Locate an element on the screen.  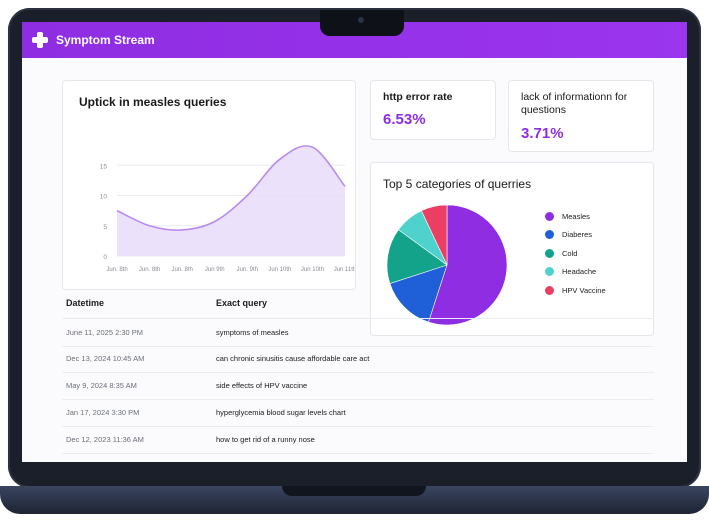
laptop-notch is located at coordinates (362, 23).